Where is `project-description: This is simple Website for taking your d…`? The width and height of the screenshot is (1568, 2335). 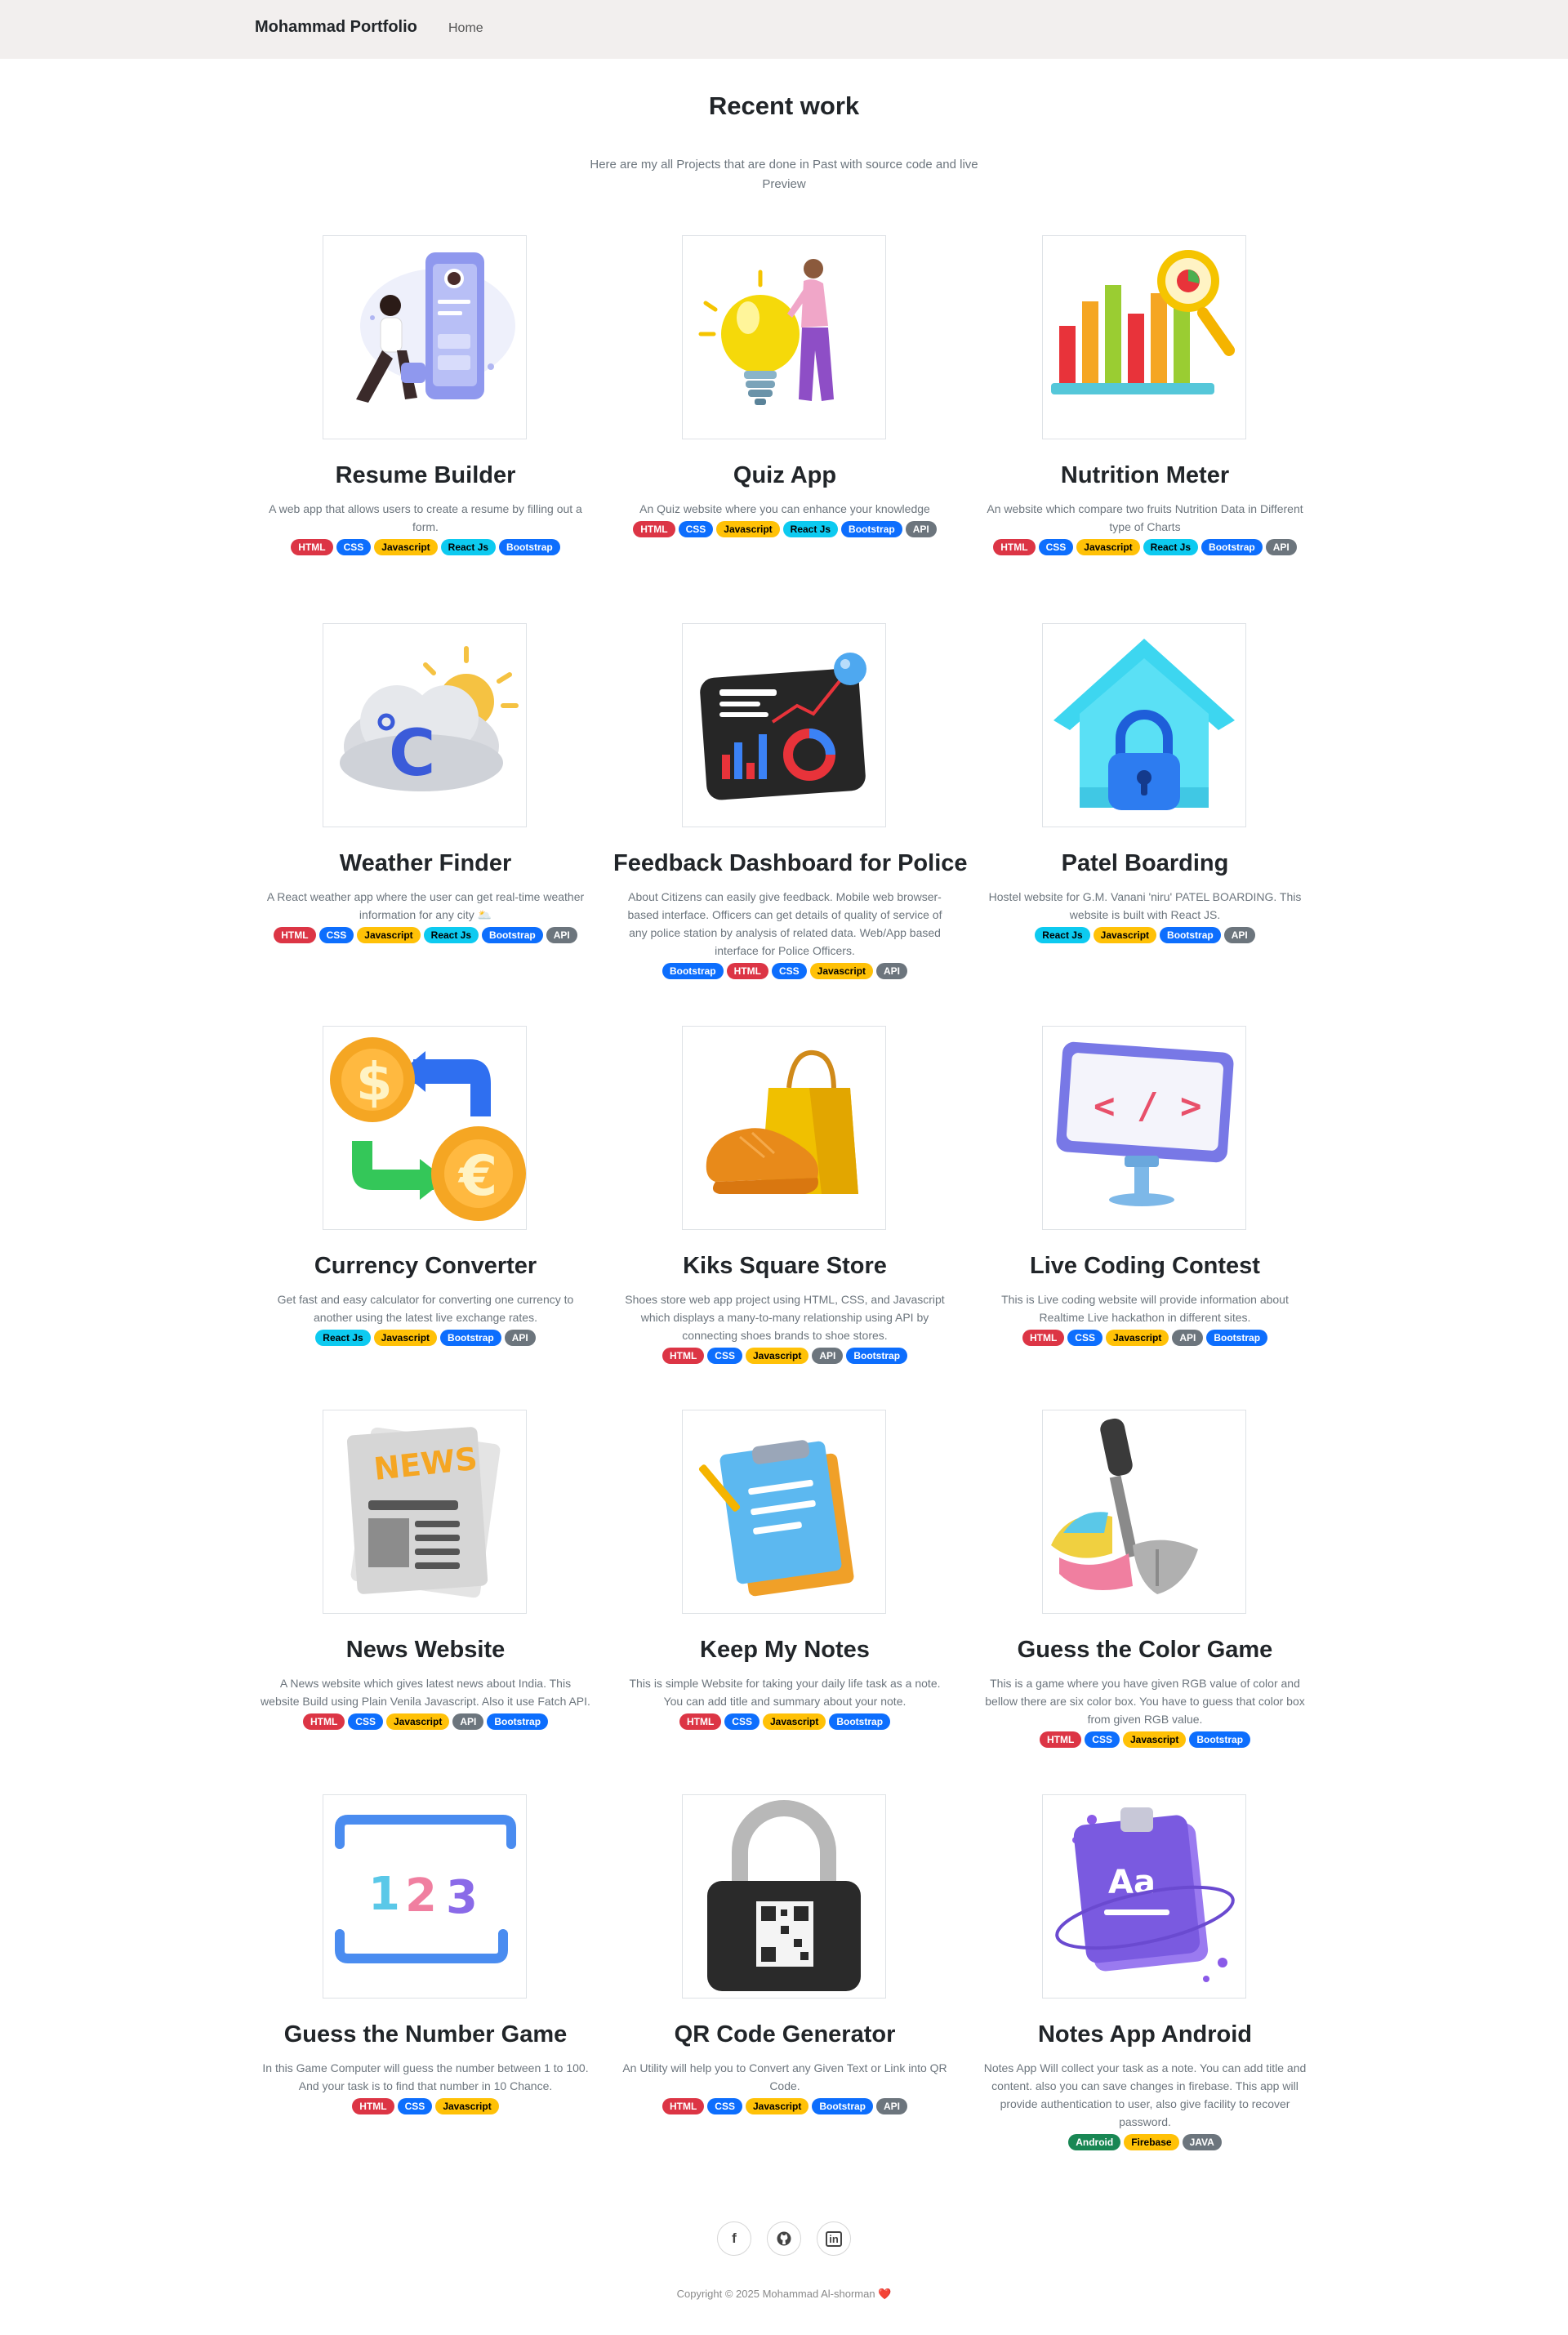 project-description: This is simple Website for taking your d… is located at coordinates (785, 1692).